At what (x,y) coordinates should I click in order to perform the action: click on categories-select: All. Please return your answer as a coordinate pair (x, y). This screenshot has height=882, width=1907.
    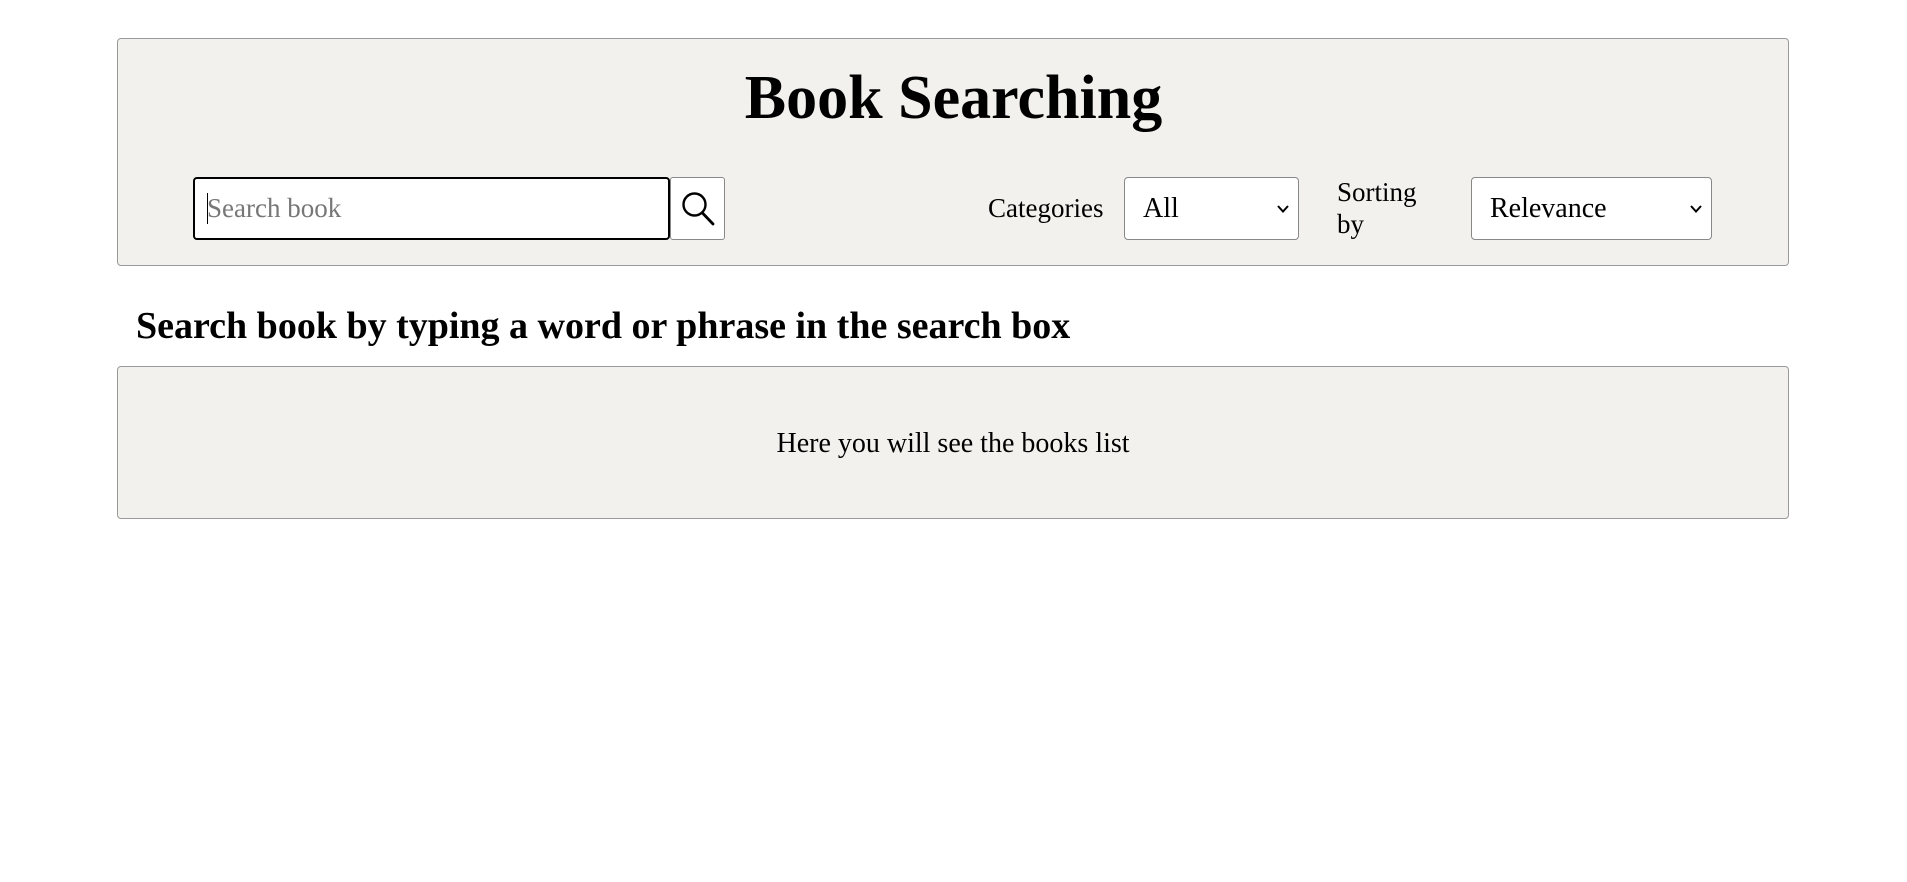
    Looking at the image, I should click on (1211, 208).